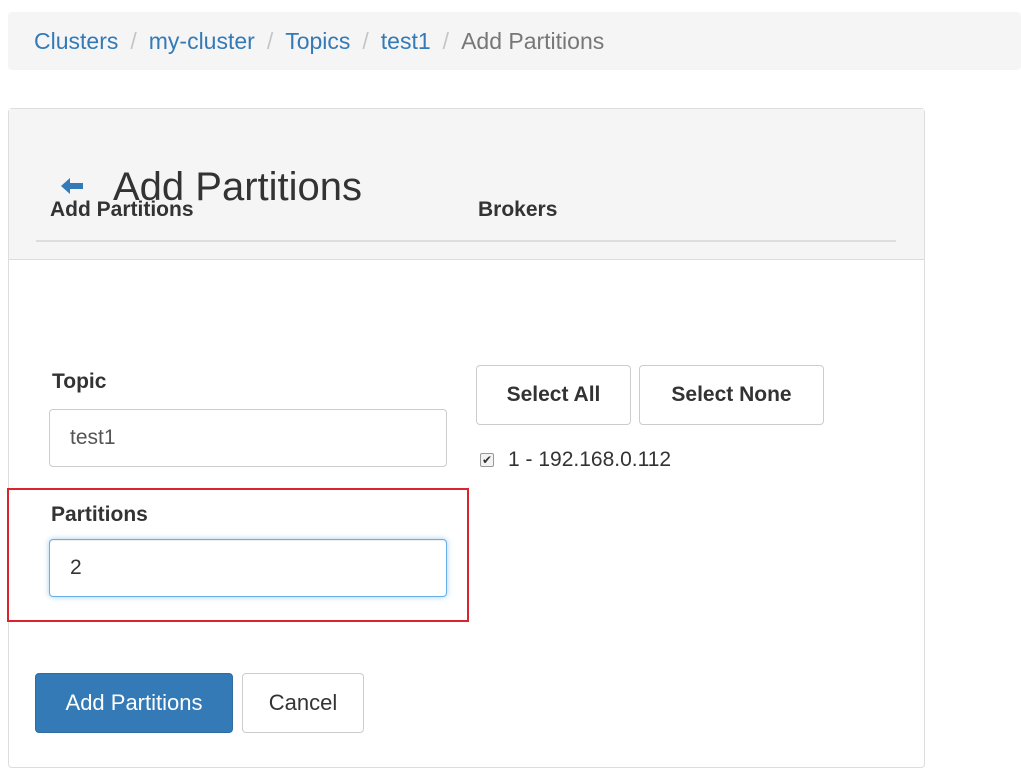  I want to click on add-partitions-button: Add Partitions, so click(134, 703).